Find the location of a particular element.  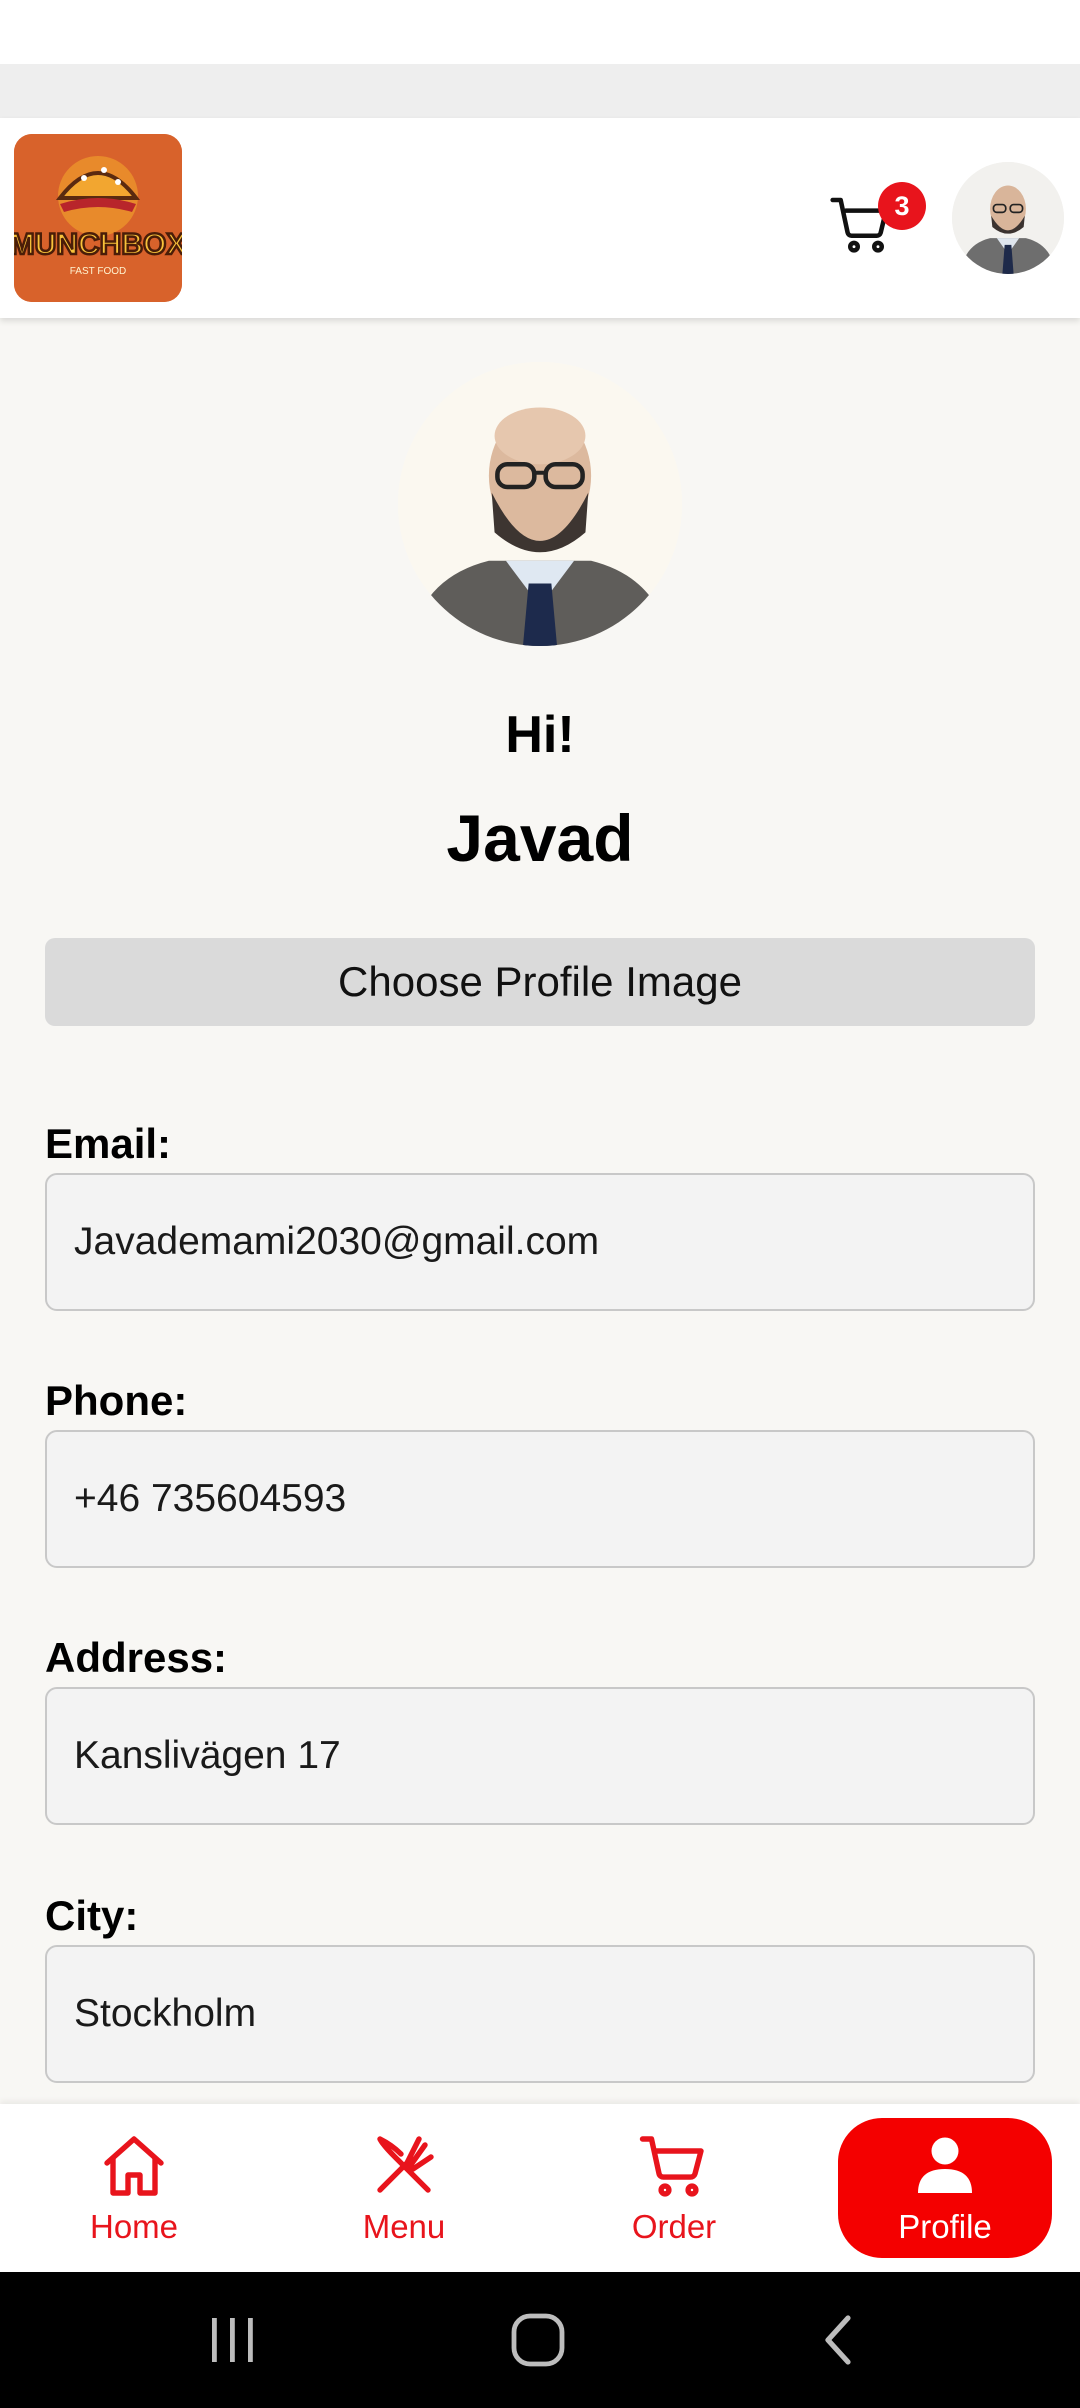

user-name: Javad is located at coordinates (540, 838).